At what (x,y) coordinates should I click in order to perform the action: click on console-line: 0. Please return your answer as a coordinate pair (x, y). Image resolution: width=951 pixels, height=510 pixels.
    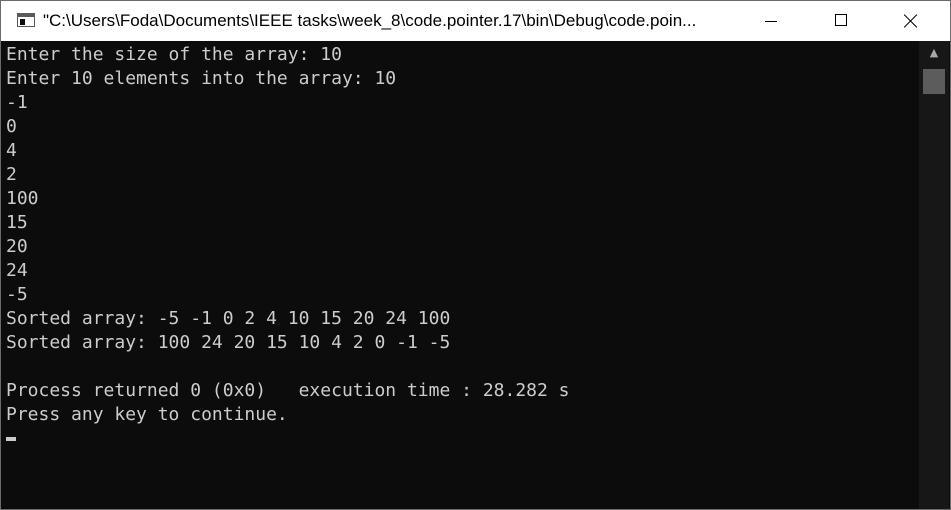
    Looking at the image, I should click on (11, 126).